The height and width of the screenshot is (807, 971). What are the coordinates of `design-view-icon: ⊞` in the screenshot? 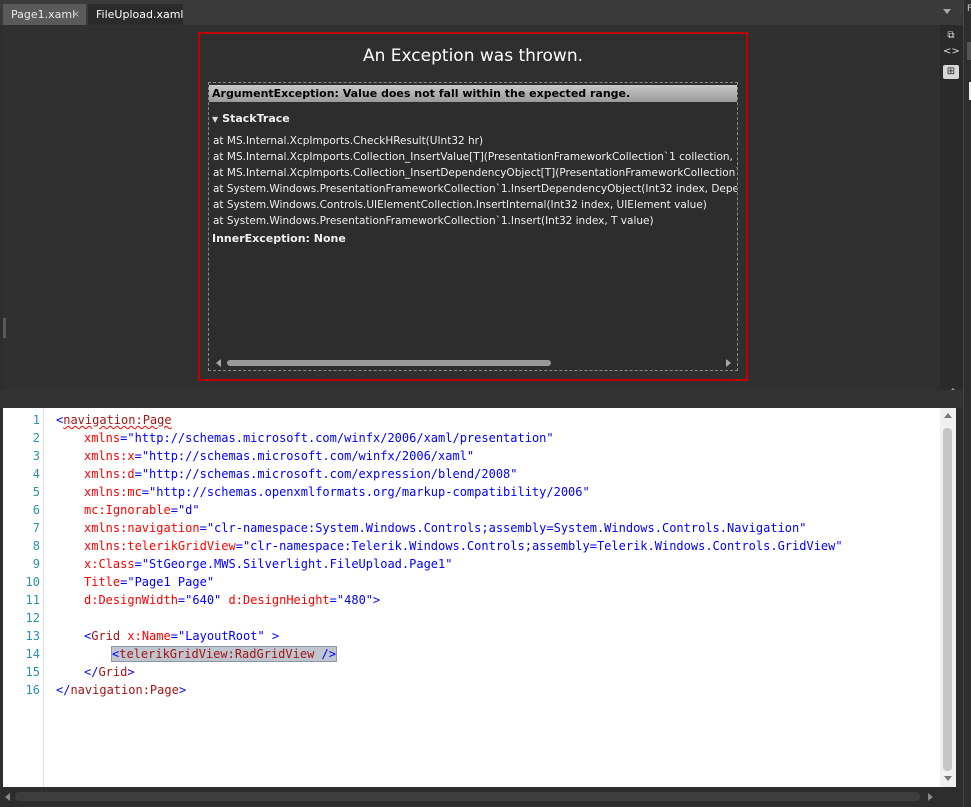 It's located at (951, 72).